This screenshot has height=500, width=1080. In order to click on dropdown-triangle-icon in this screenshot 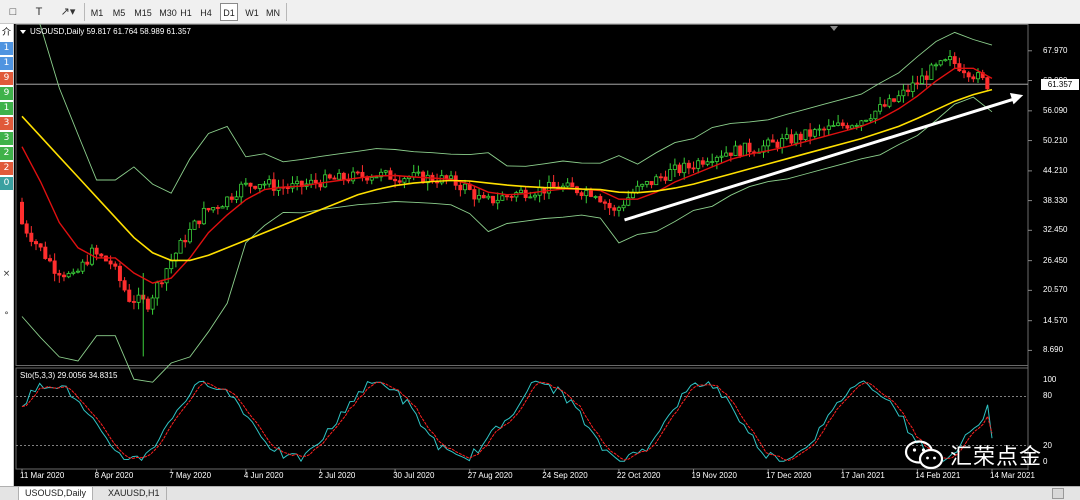, I will do `click(23, 31)`.